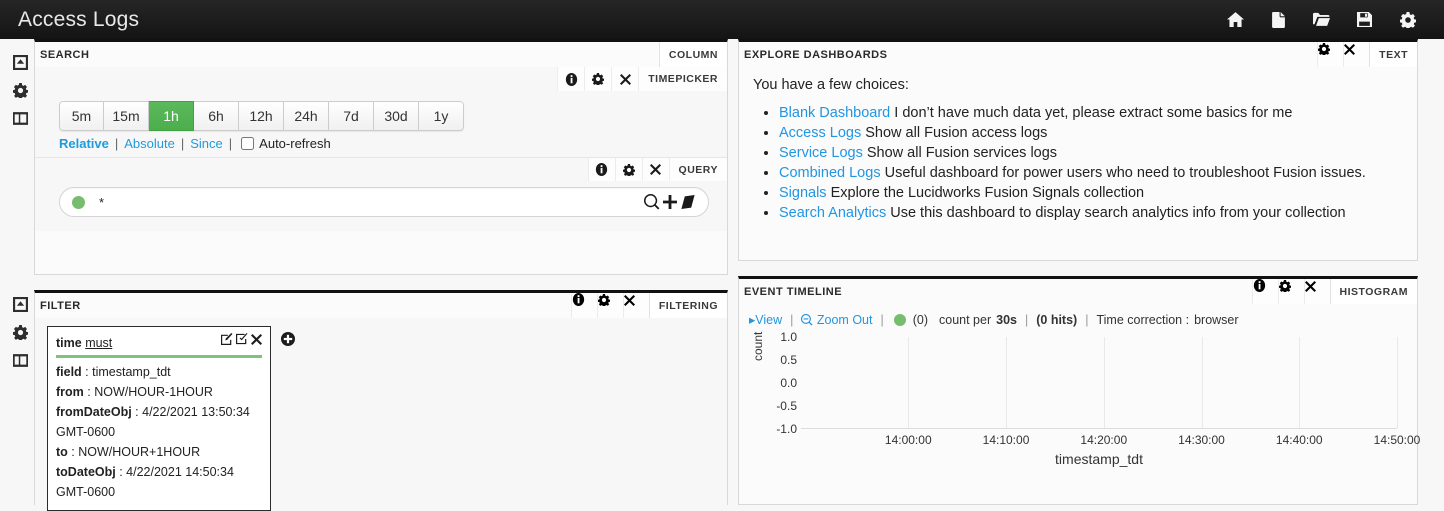 Image resolution: width=1444 pixels, height=511 pixels. I want to click on home-icon, so click(1235, 19).